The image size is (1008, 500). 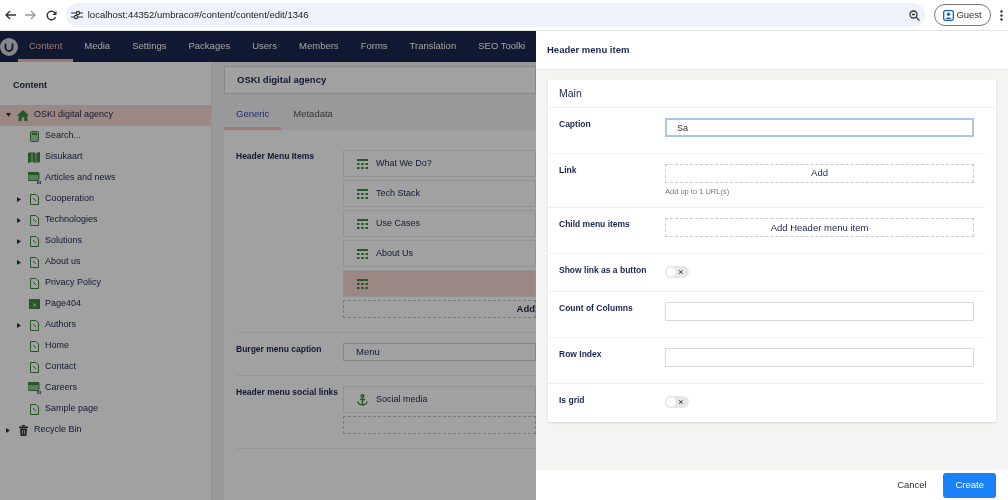 I want to click on tree-label: Privacy Policy, so click(x=73, y=283).